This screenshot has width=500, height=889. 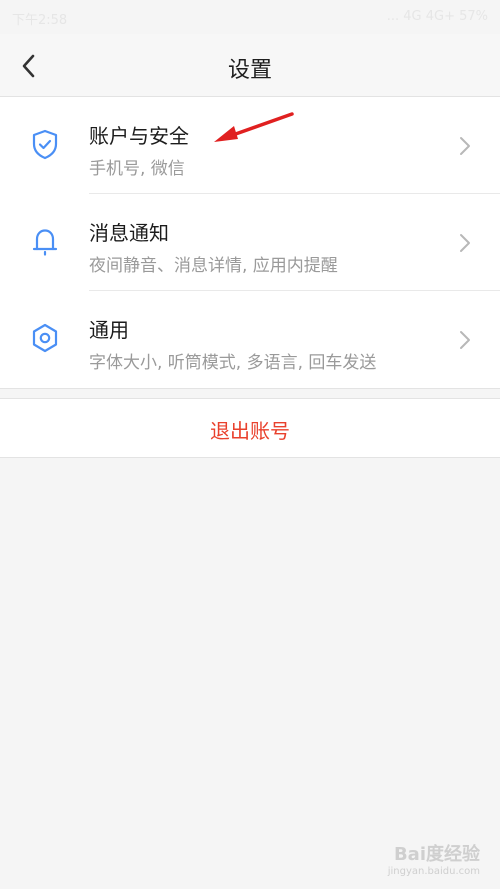 What do you see at coordinates (436, 854) in the screenshot?
I see `watermark-logo: Bai度经验` at bounding box center [436, 854].